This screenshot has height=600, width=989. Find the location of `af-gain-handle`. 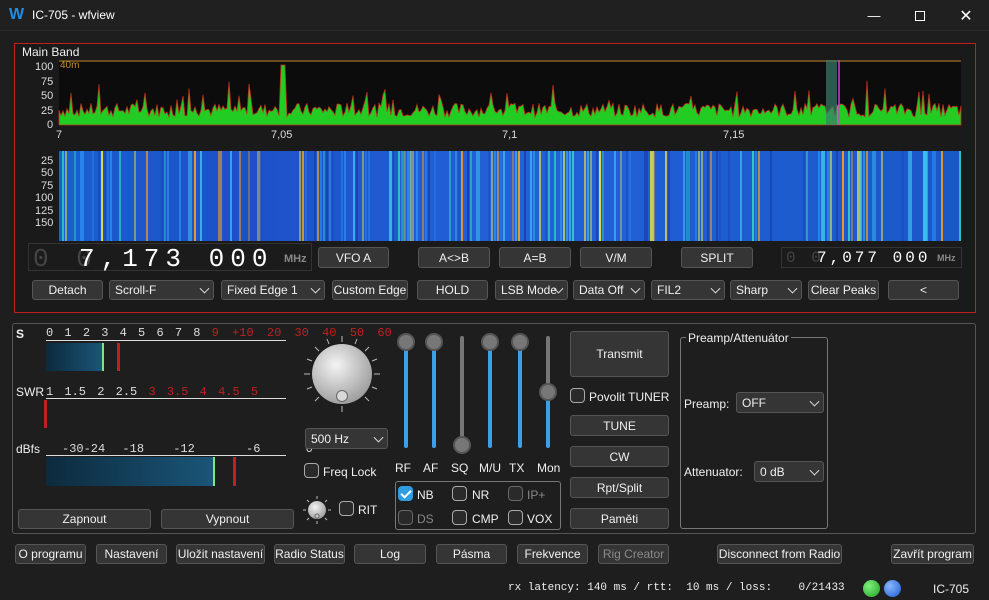

af-gain-handle is located at coordinates (434, 342).